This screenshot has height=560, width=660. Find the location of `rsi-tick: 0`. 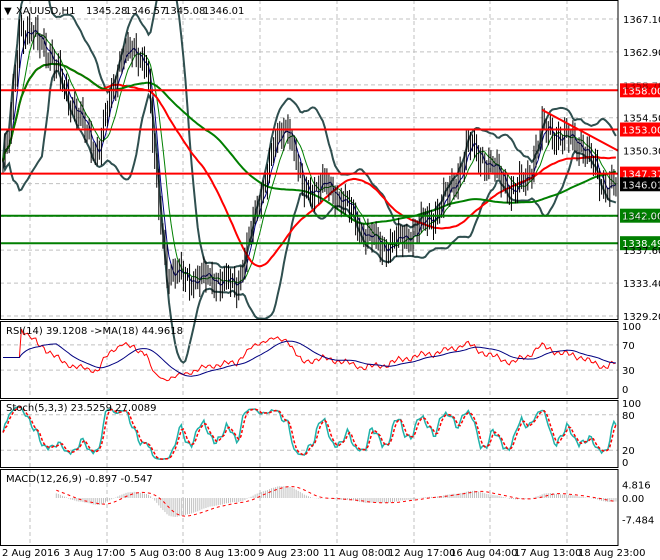

rsi-tick: 0 is located at coordinates (625, 390).